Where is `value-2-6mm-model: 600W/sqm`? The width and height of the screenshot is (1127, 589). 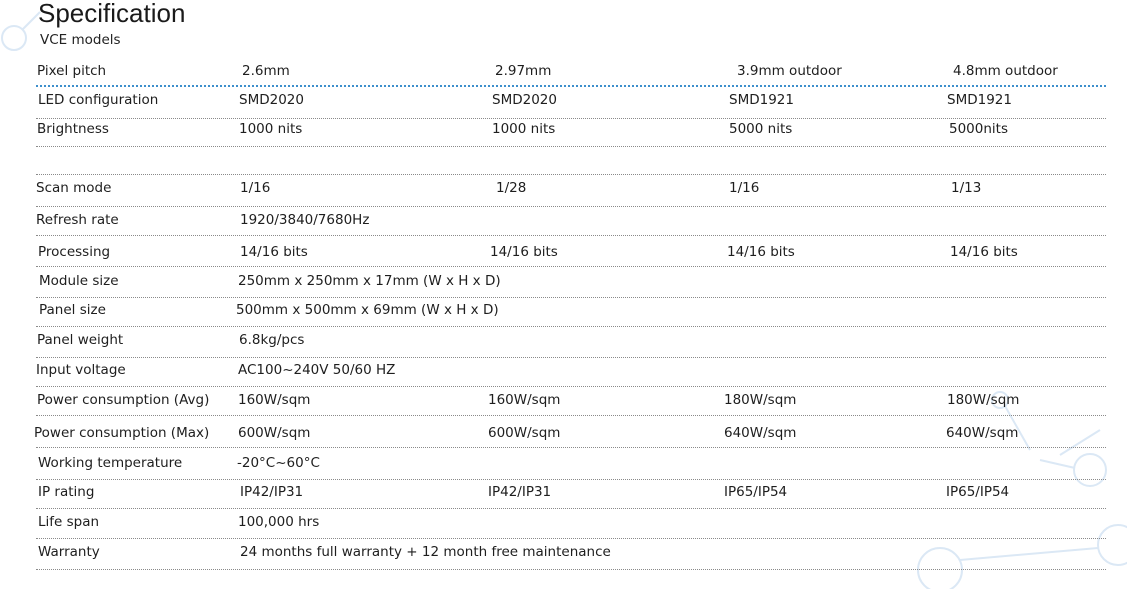 value-2-6mm-model: 600W/sqm is located at coordinates (274, 433).